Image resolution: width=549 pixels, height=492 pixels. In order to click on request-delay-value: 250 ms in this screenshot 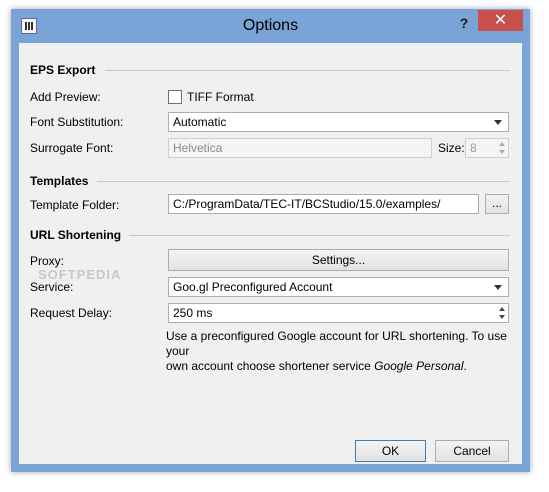, I will do `click(193, 313)`.